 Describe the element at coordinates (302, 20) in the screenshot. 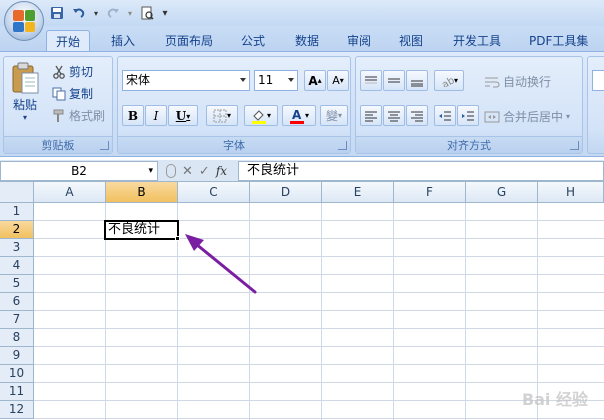

I see `title-bar: ▾ ▾ ▾` at that location.